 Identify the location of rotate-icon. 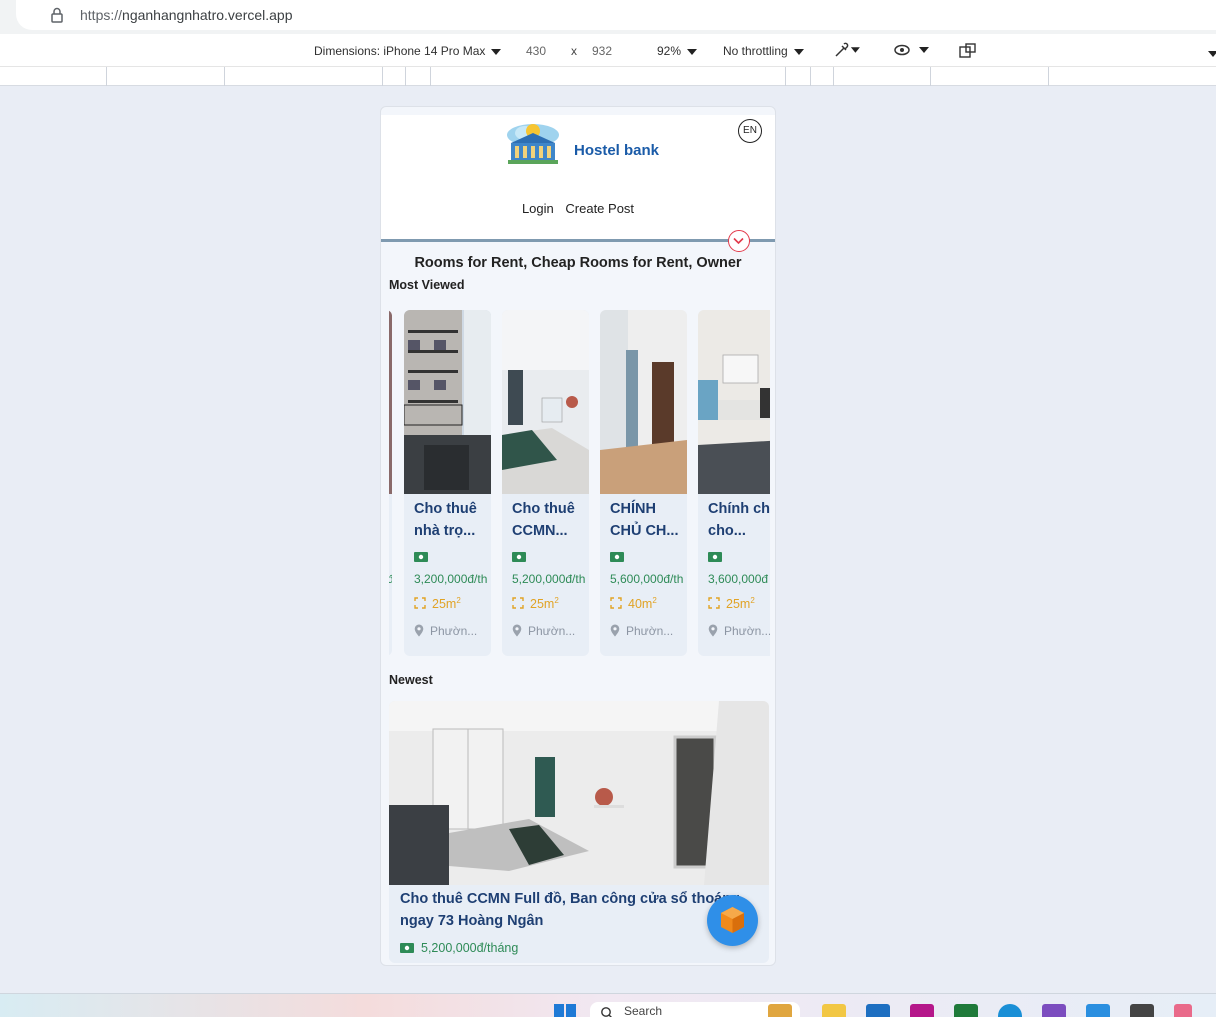
(967, 50).